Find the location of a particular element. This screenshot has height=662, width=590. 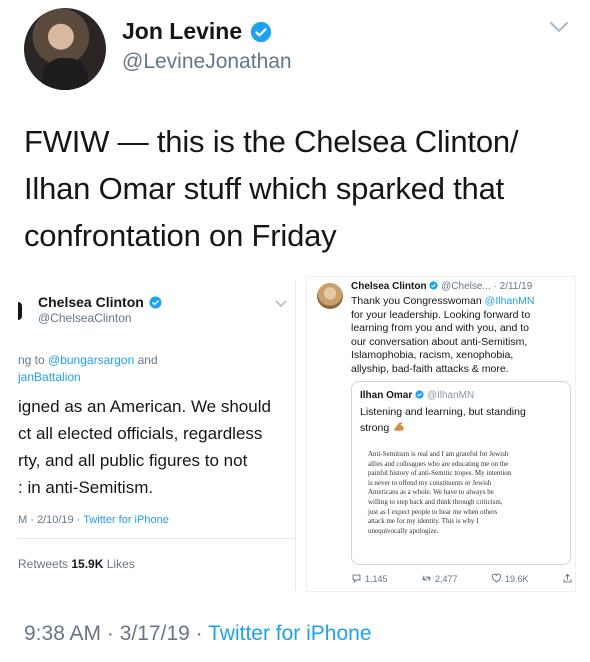

reply-icon is located at coordinates (356, 579).